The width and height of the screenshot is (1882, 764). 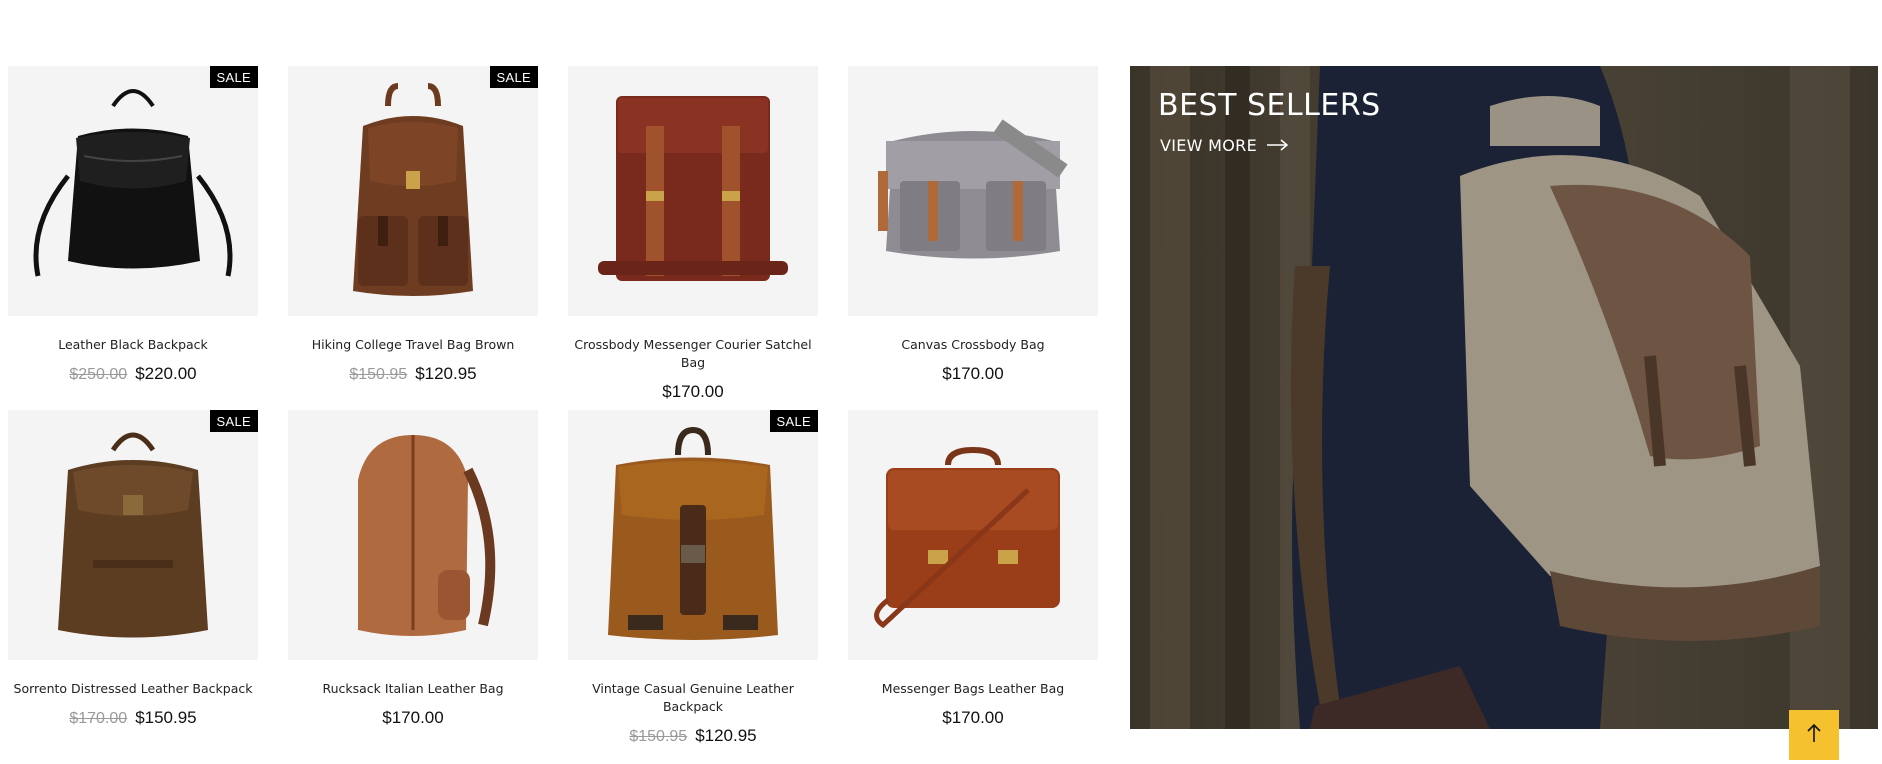 What do you see at coordinates (1278, 145) in the screenshot?
I see `arrow-right-icon` at bounding box center [1278, 145].